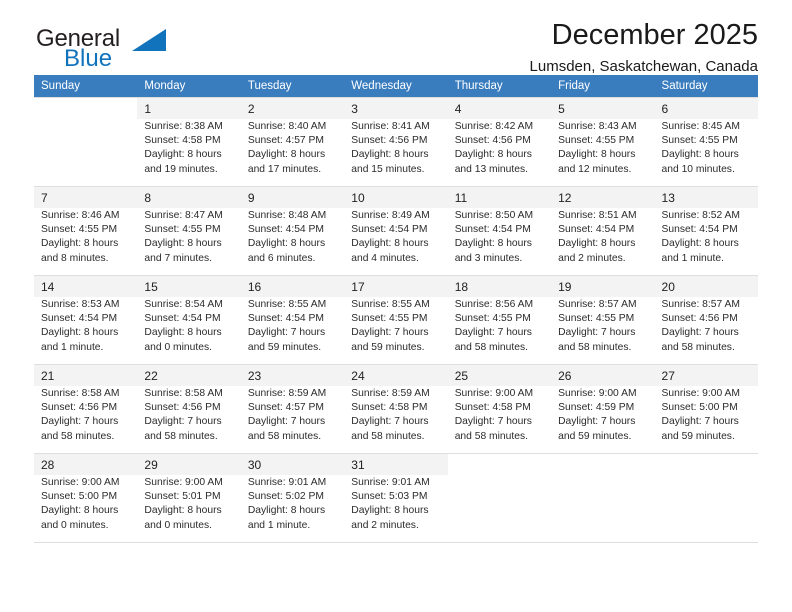  I want to click on day-number: 10, so click(396, 197).